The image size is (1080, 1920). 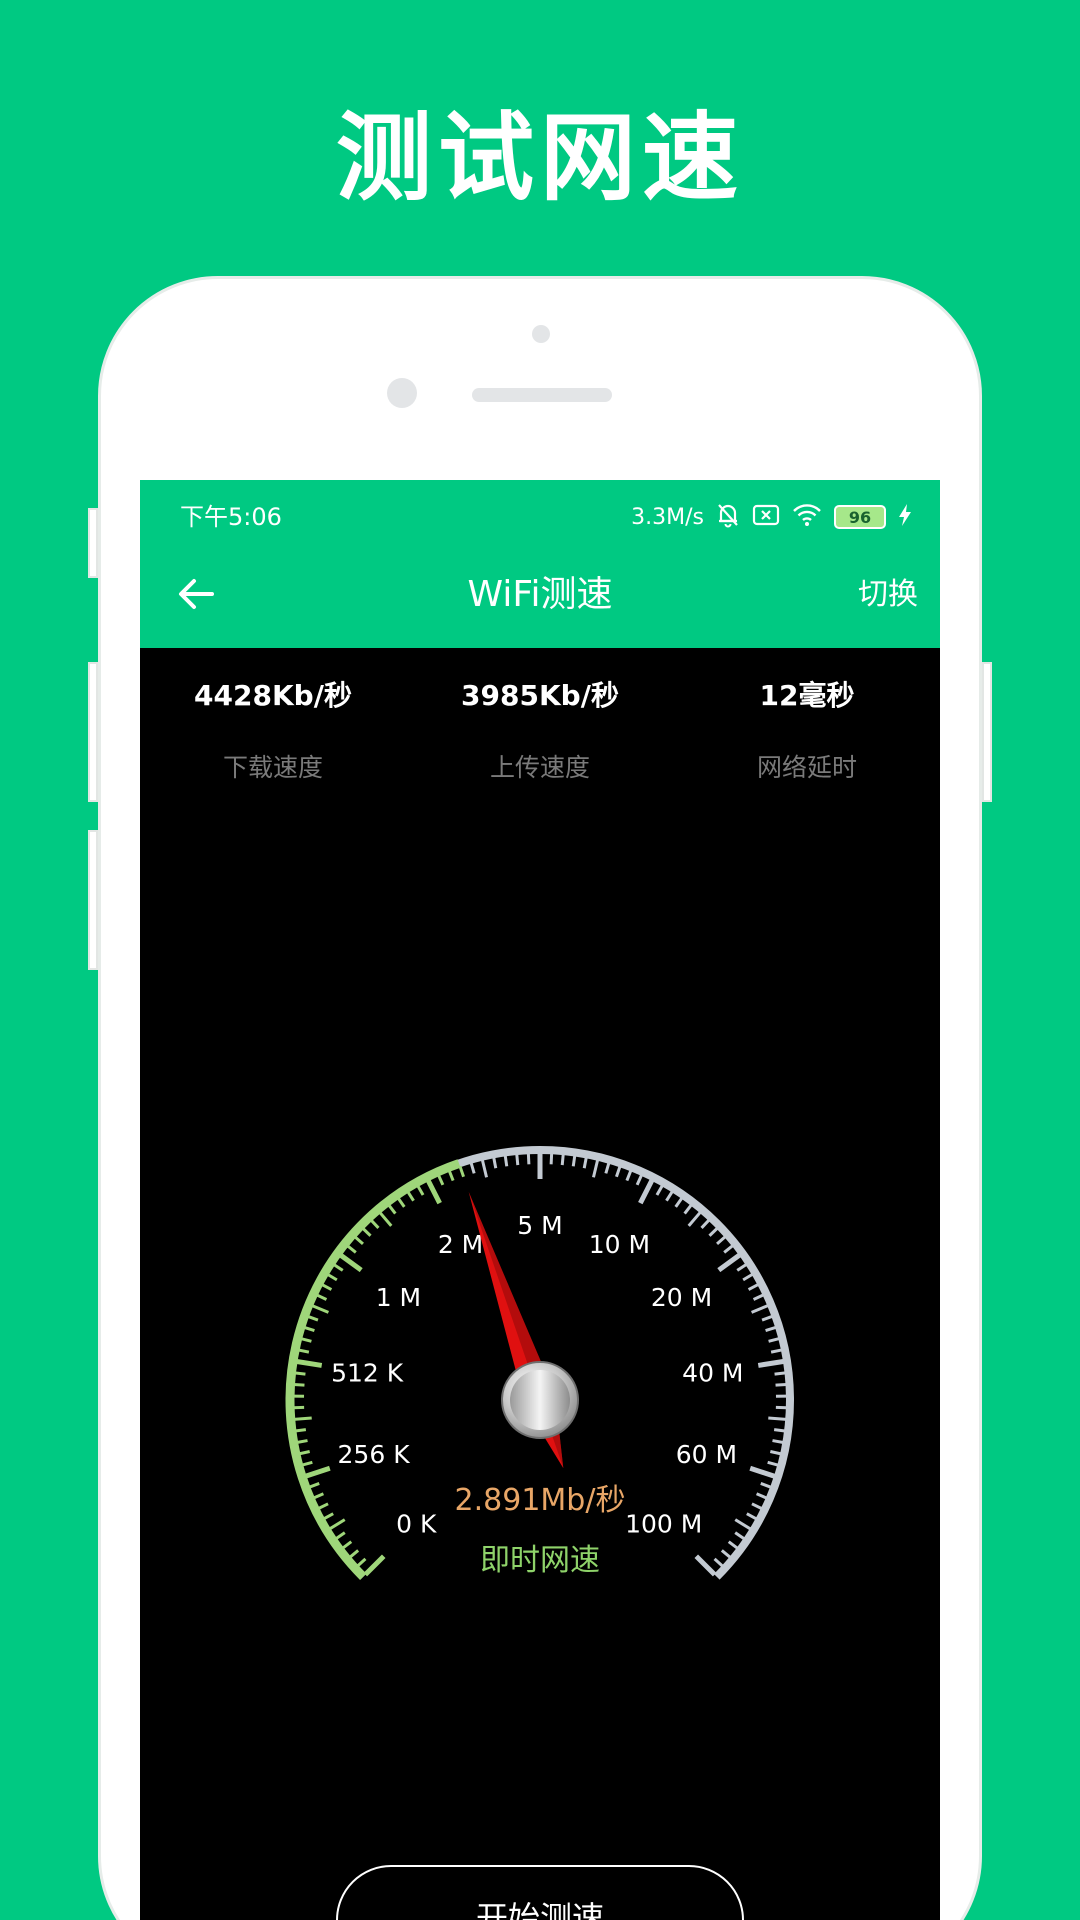 What do you see at coordinates (540, 1400) in the screenshot?
I see `gauge-hub-face` at bounding box center [540, 1400].